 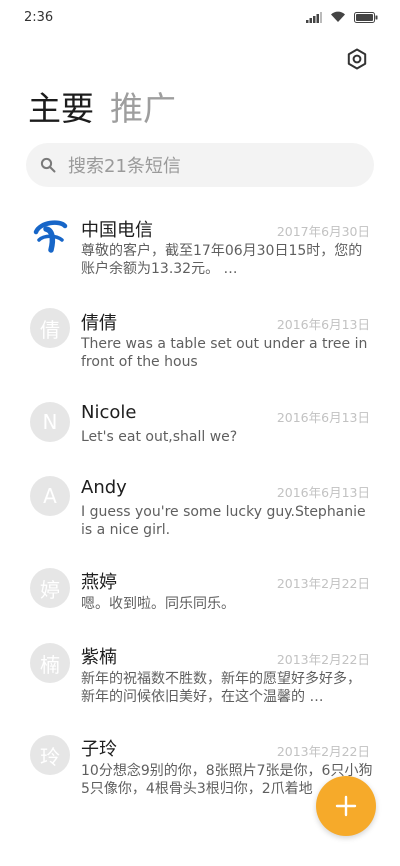 I want to click on wifi-icon, so click(x=338, y=16).